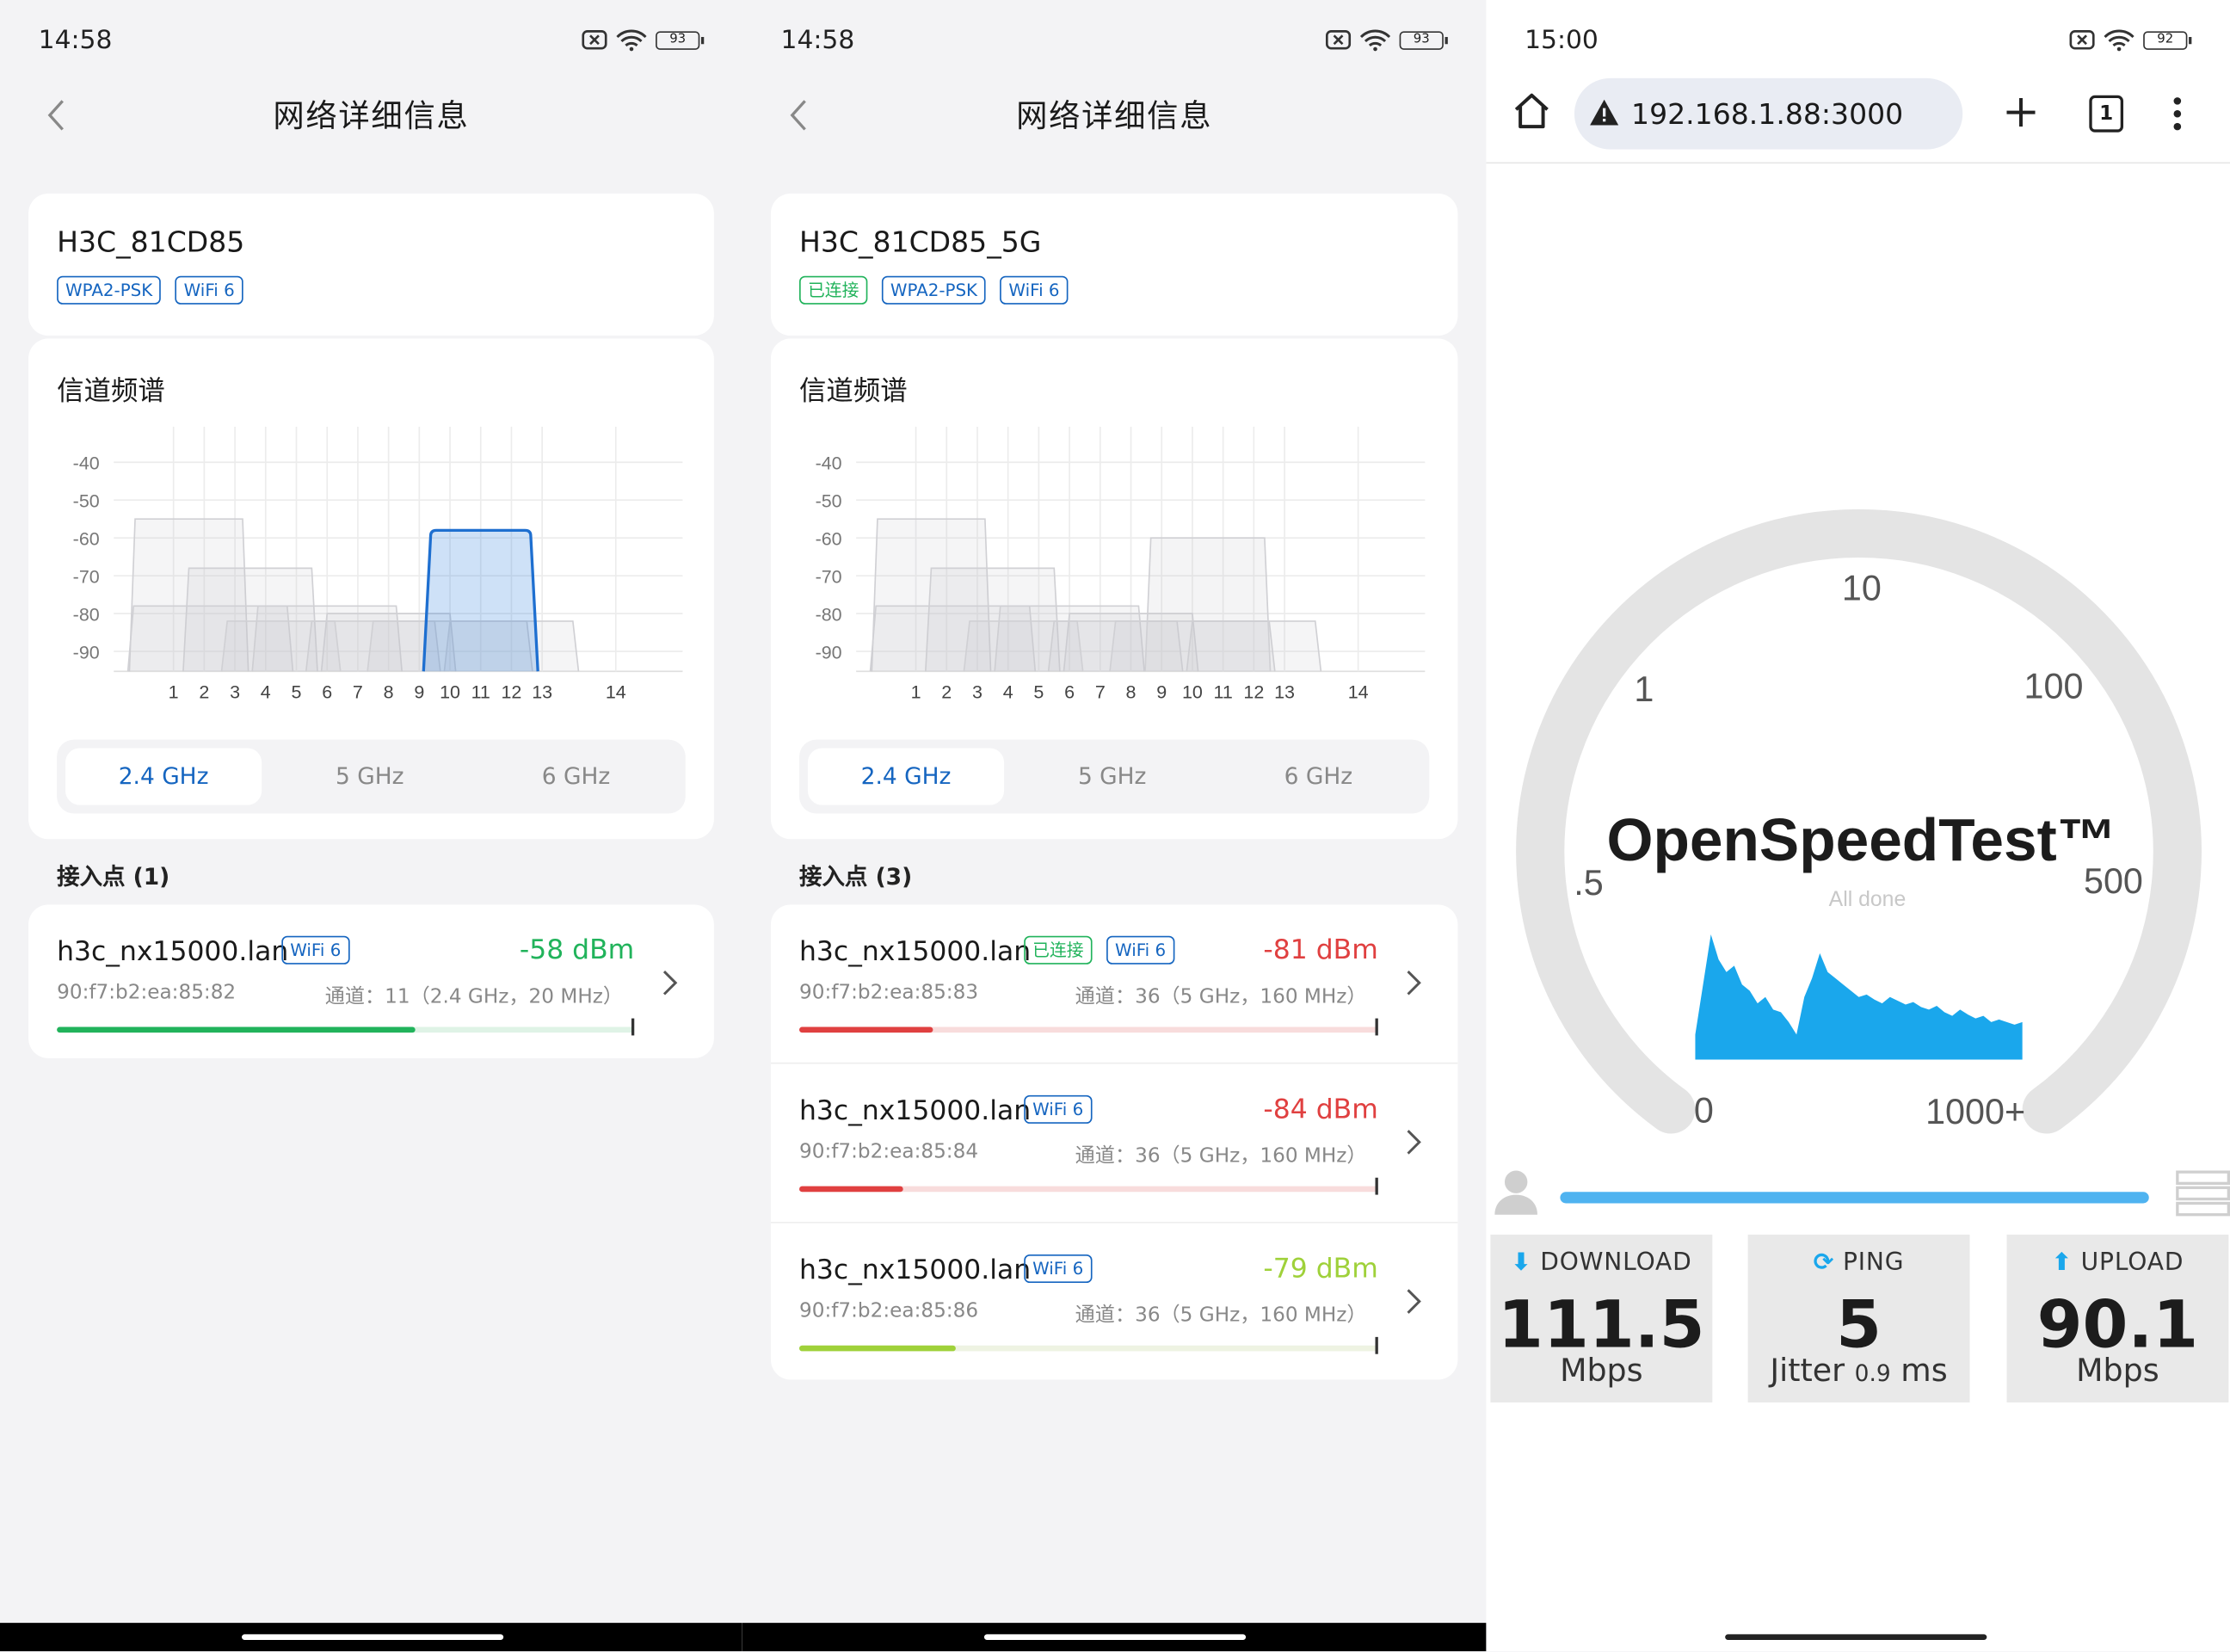 This screenshot has width=2230, height=1652. What do you see at coordinates (577, 950) in the screenshot?
I see `ap-signal-dbm: -58 dBm` at bounding box center [577, 950].